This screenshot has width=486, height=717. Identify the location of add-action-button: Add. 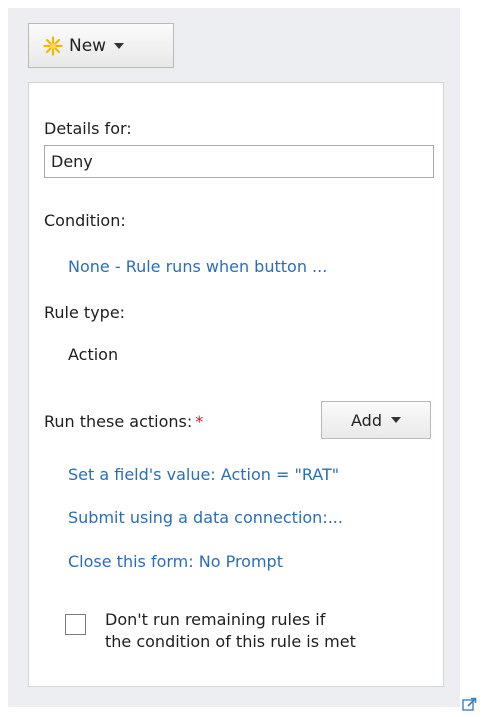
(376, 420).